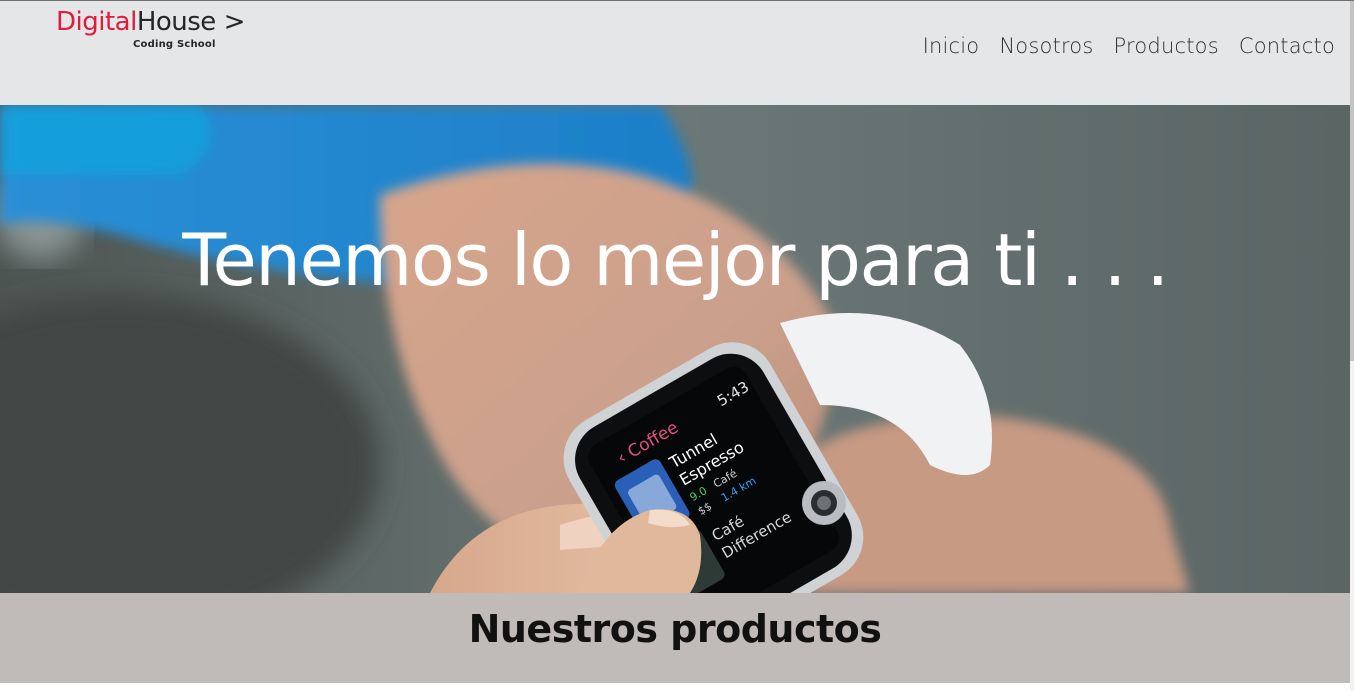 The height and width of the screenshot is (691, 1354). What do you see at coordinates (675, 629) in the screenshot?
I see `products-title: Nuestros productos` at bounding box center [675, 629].